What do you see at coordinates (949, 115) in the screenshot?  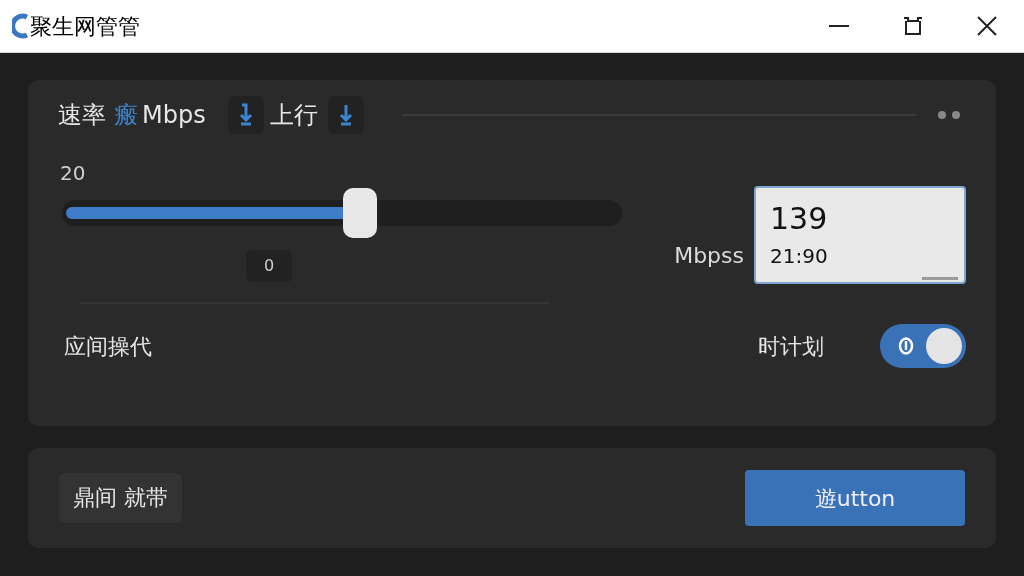 I see `more-icon` at bounding box center [949, 115].